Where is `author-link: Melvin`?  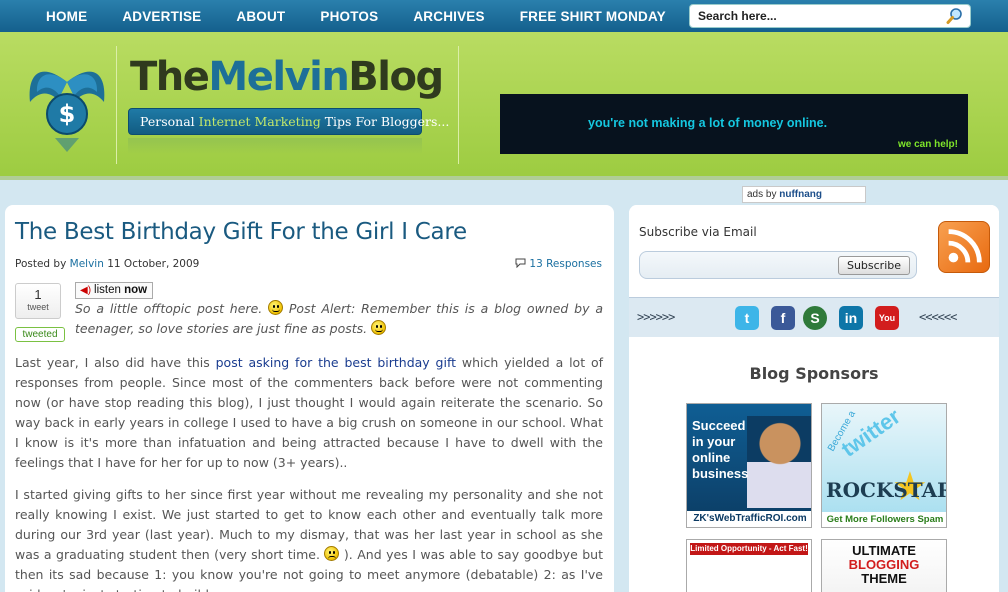 author-link: Melvin is located at coordinates (87, 264).